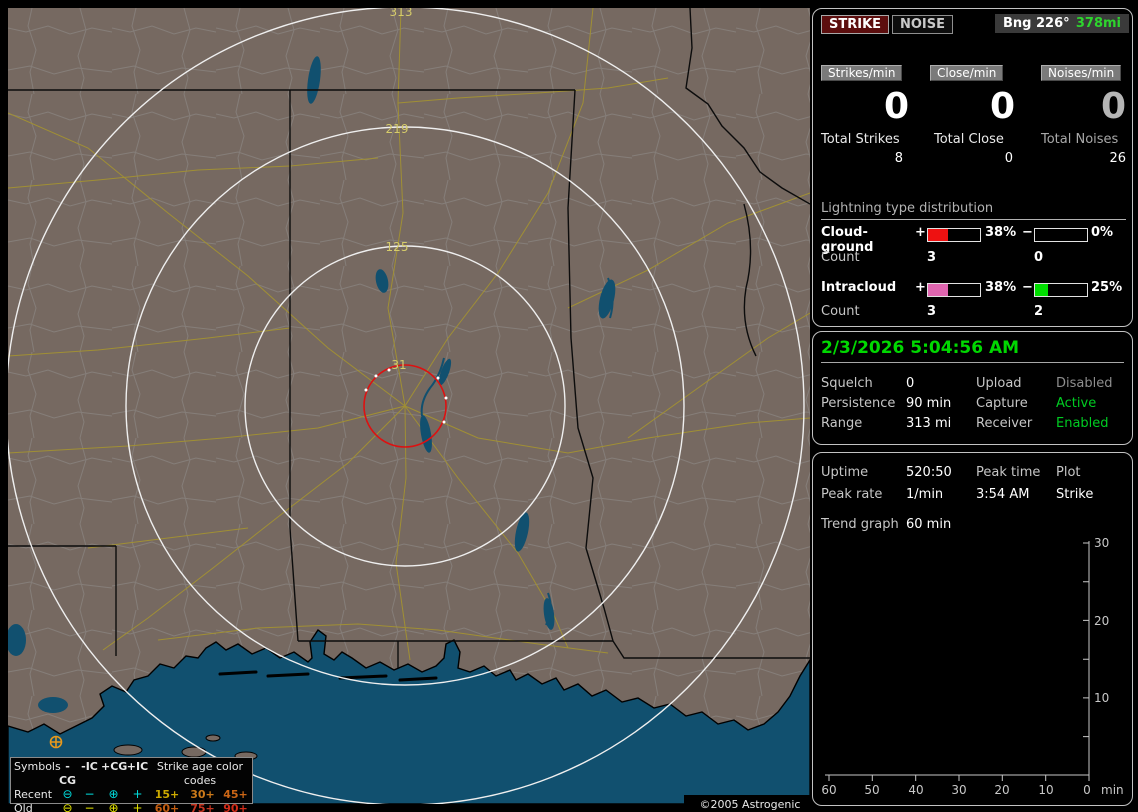 The image size is (1138, 812). I want to click on cg-plus-bar, so click(954, 235).